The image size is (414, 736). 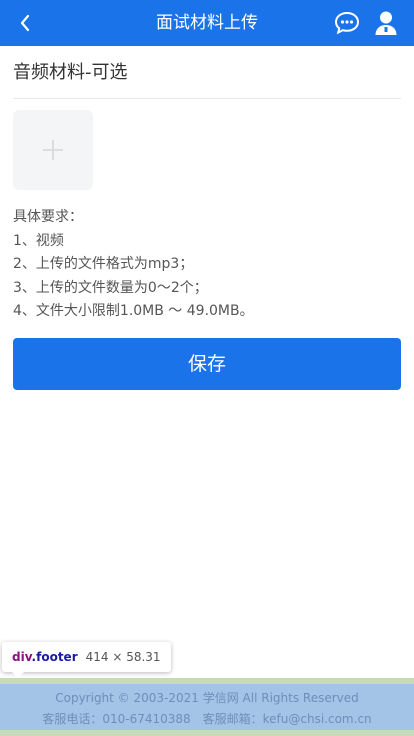 I want to click on requirement-item: 2、上传的文件格式为mp3；, so click(x=103, y=264).